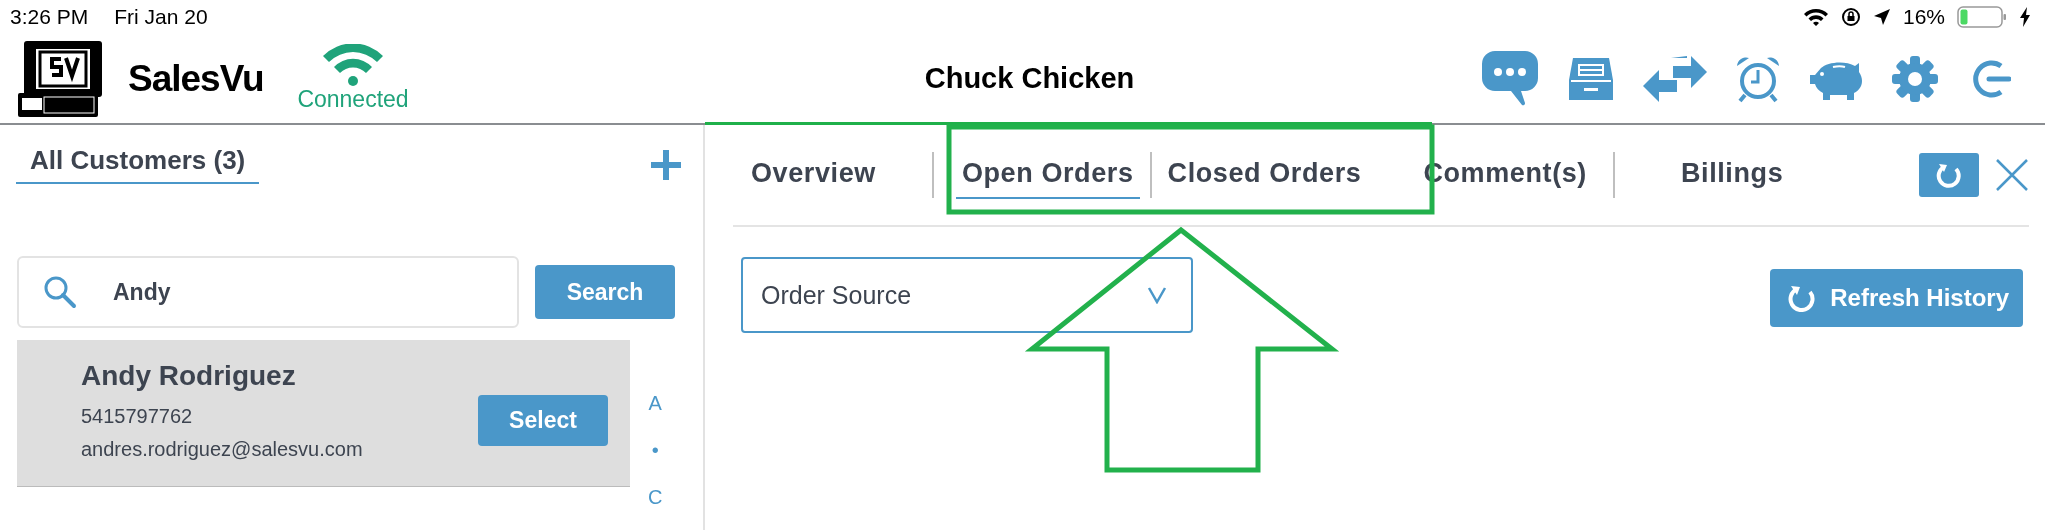  What do you see at coordinates (1264, 175) in the screenshot?
I see `tab: Closed Orders` at bounding box center [1264, 175].